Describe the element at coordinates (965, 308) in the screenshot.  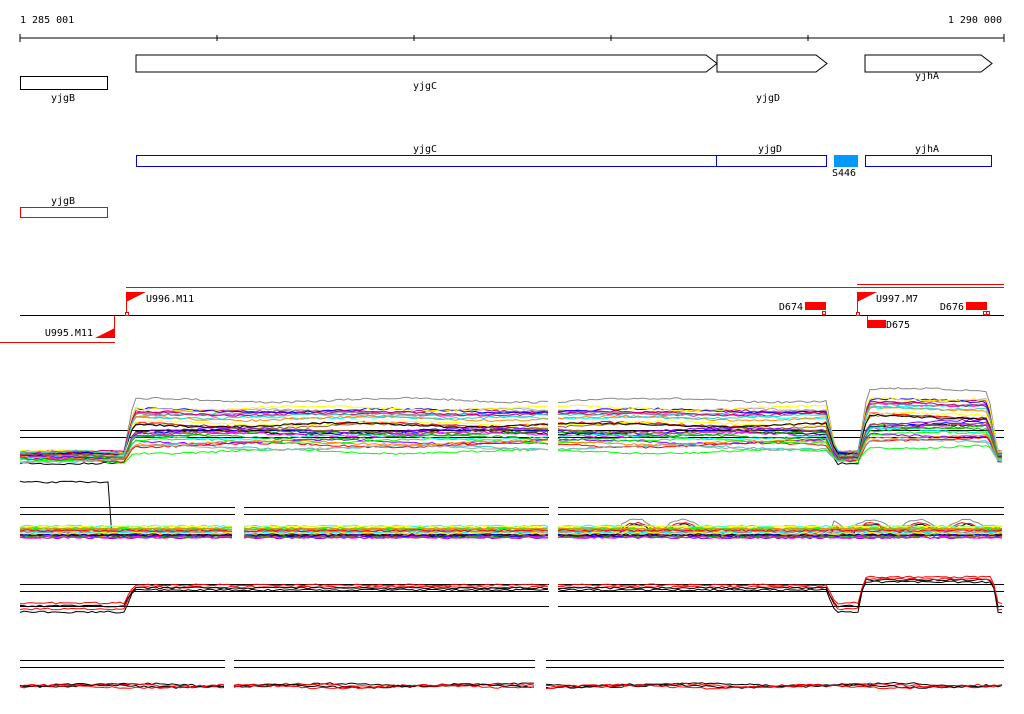
I see `marker-D676: D676` at that location.